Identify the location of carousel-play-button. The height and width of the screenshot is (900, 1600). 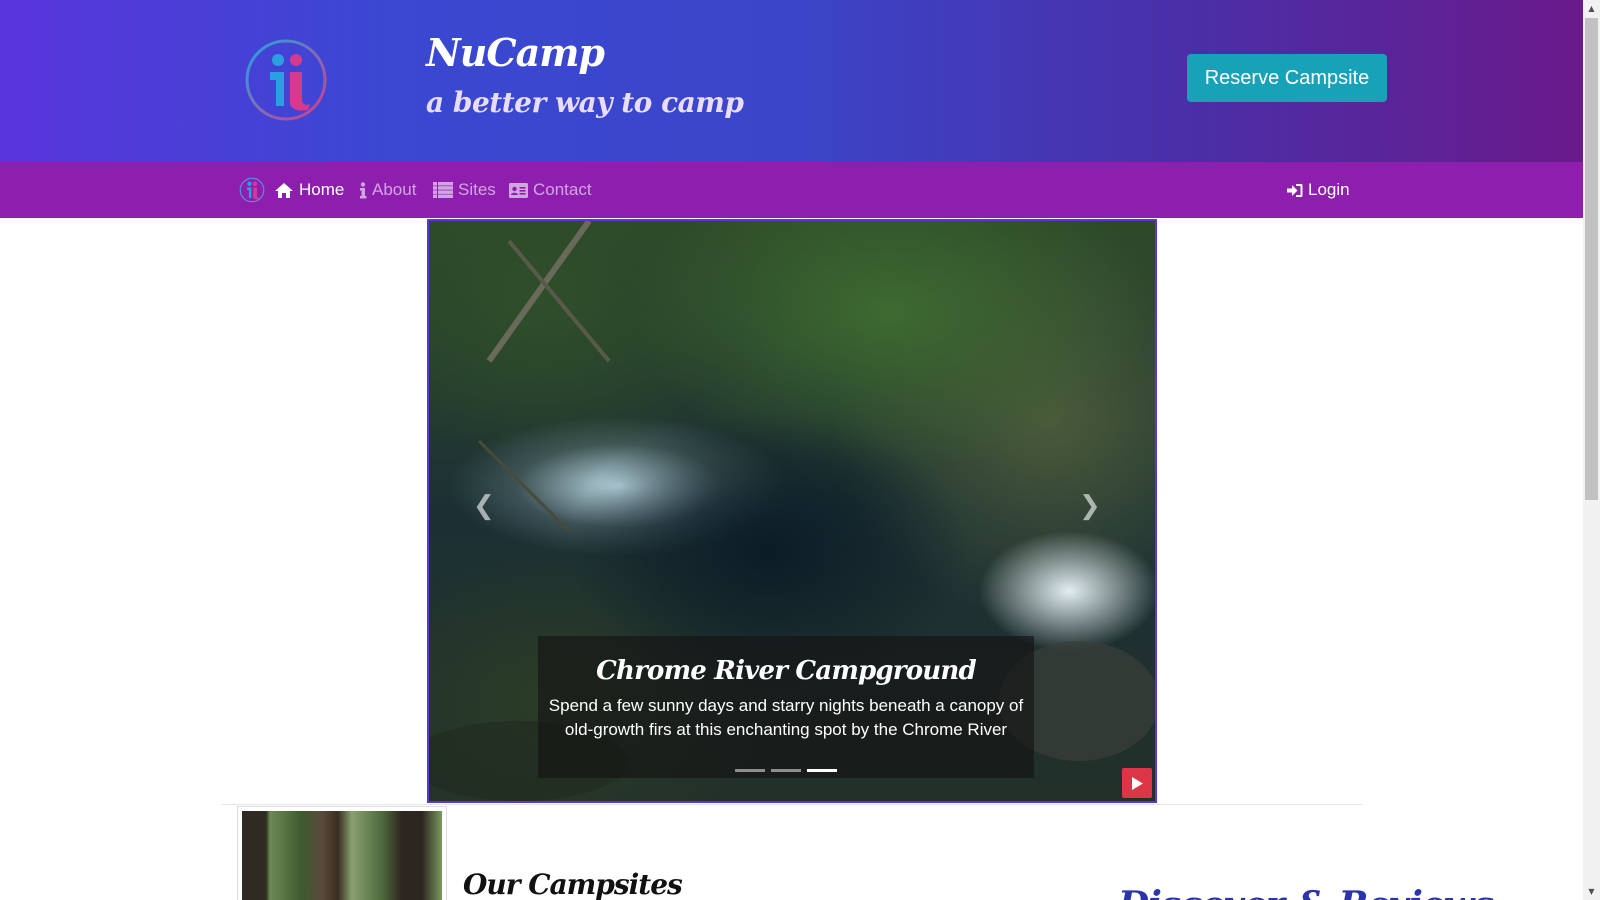
(1137, 783).